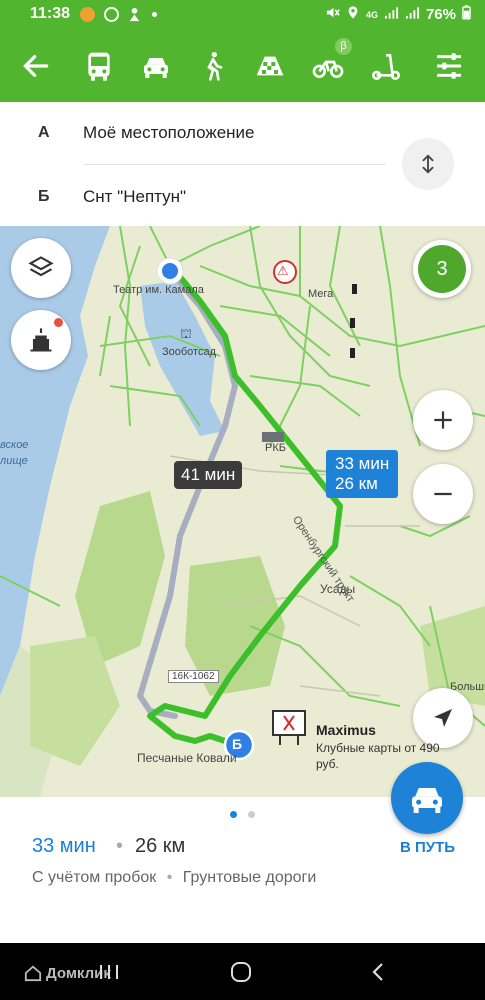  I want to click on home-button, so click(241, 972).